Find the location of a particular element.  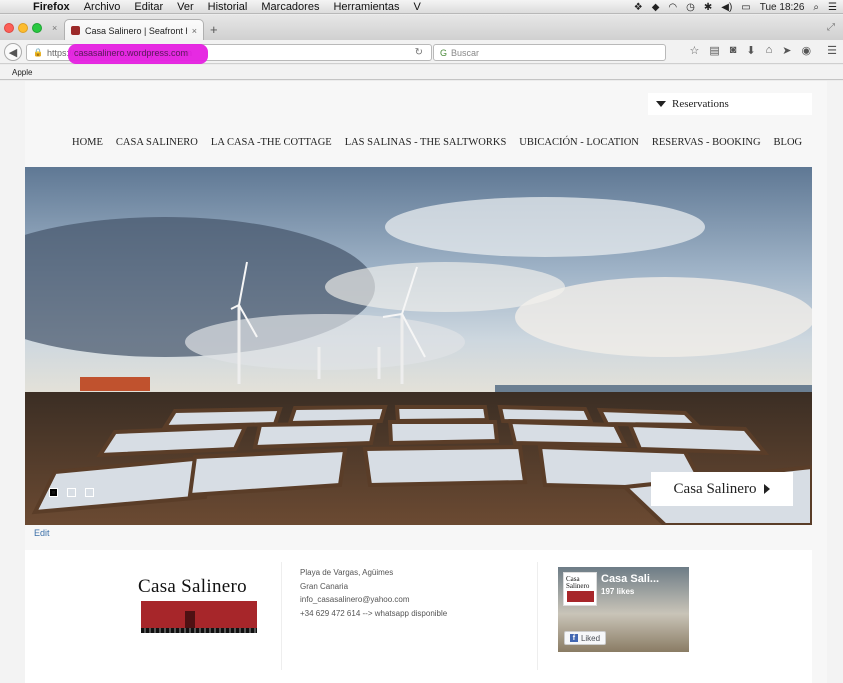

bookmark-apple: Apple is located at coordinates (22, 72).